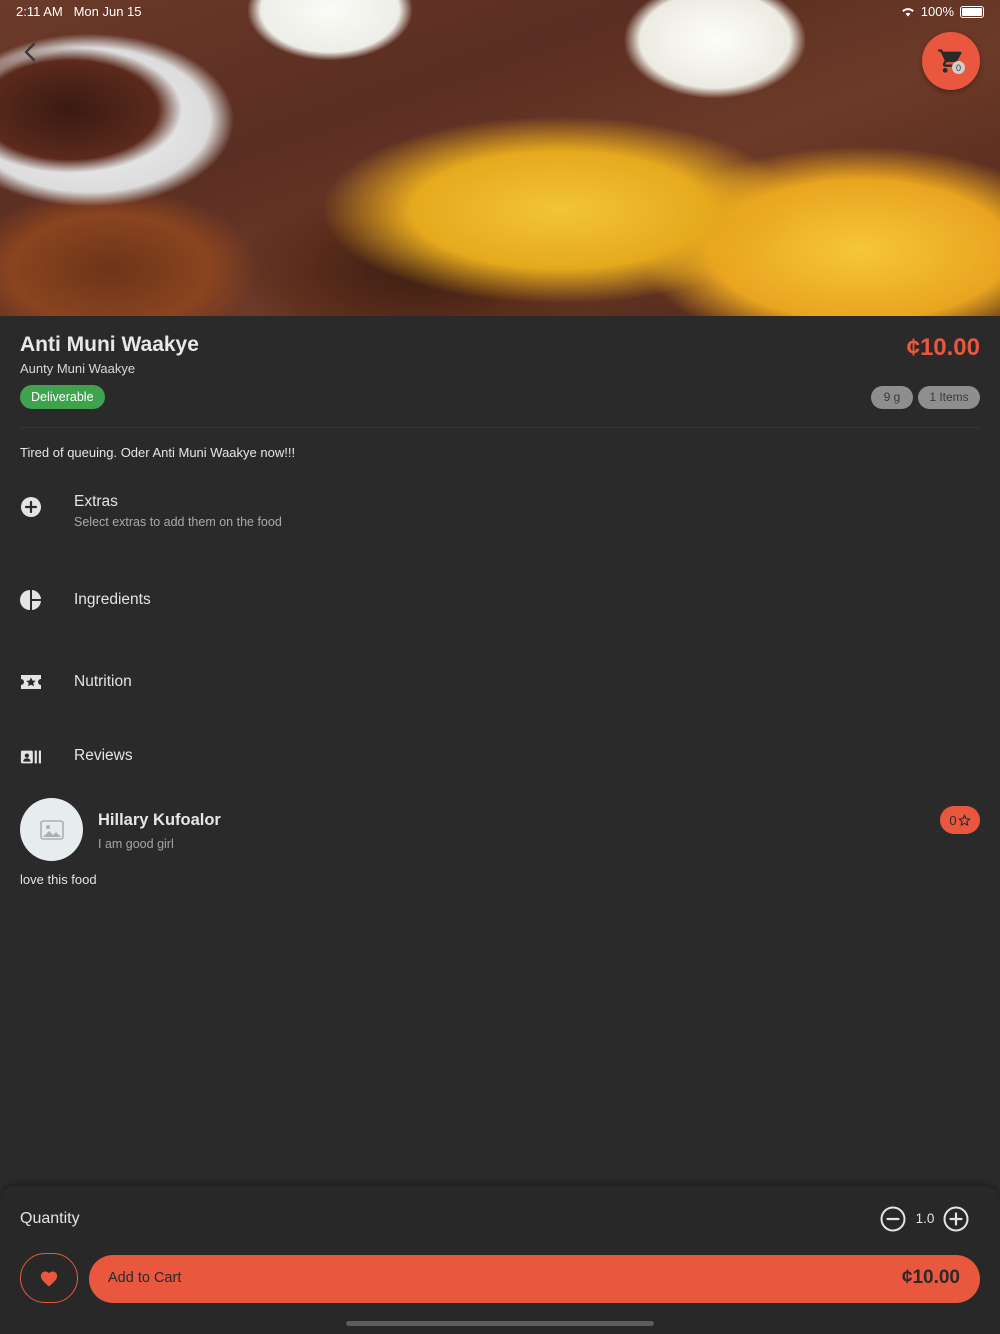 Image resolution: width=1000 pixels, height=1334 pixels. Describe the element at coordinates (907, 12) in the screenshot. I see `wifi-icon` at that location.